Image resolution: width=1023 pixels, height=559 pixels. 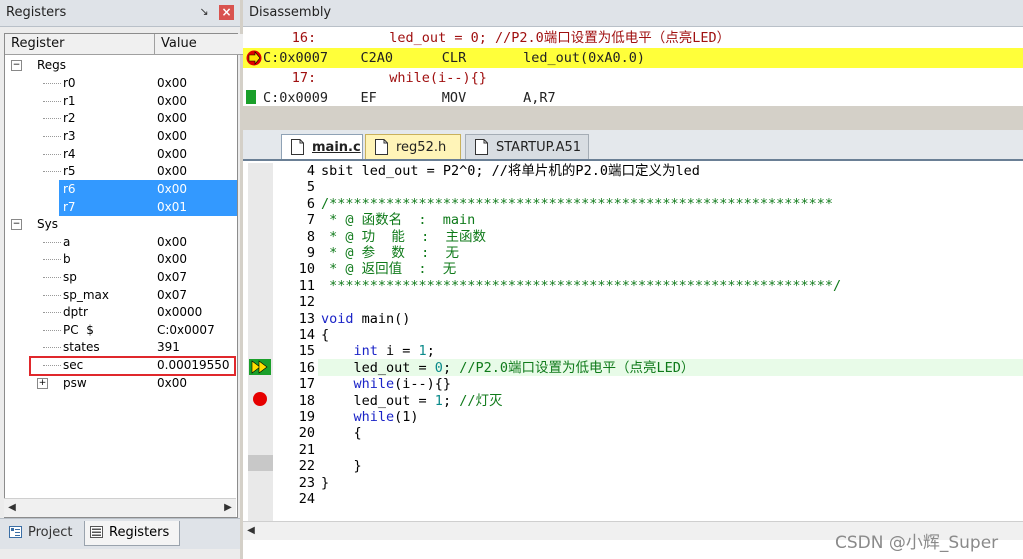 I want to click on code-line: * @ 功 能 : 主函数, so click(x=404, y=236).